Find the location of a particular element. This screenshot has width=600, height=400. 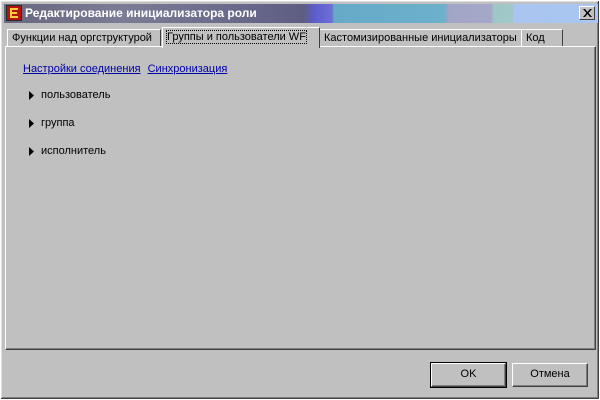

tree-item-label: группа is located at coordinates (58, 123).